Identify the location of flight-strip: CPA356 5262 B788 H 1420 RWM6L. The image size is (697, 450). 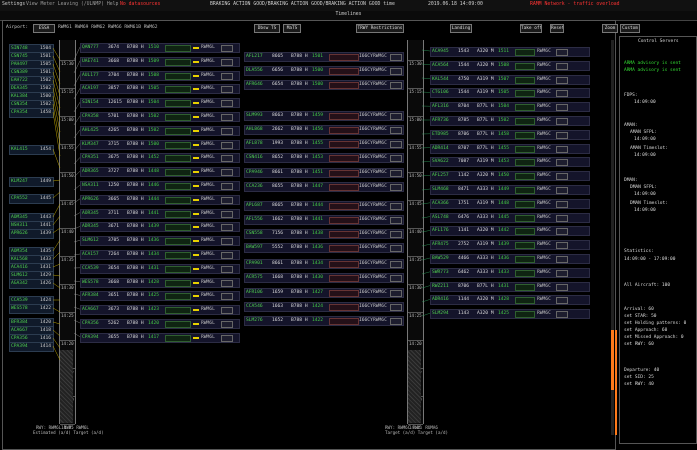
(160, 324).